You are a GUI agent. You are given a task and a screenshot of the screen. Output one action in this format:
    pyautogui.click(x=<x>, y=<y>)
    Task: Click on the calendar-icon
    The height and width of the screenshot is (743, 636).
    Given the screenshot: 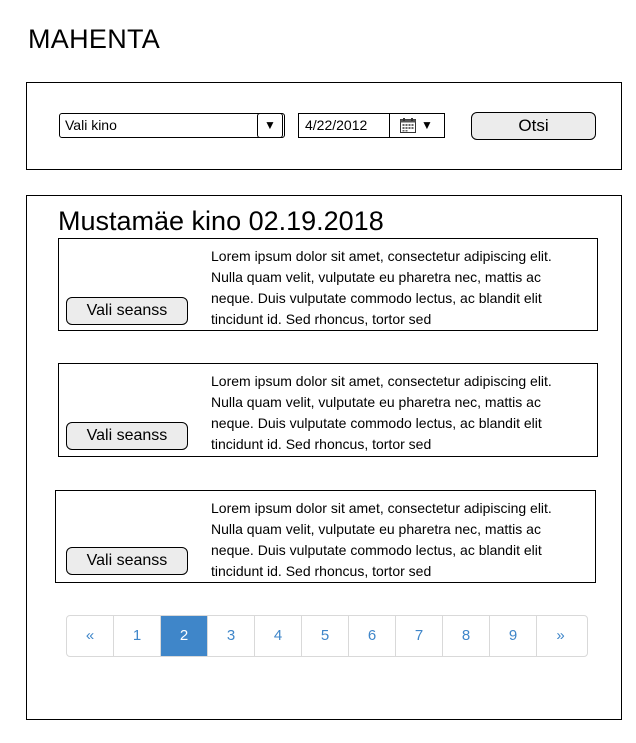 What is the action you would take?
    pyautogui.click(x=408, y=125)
    